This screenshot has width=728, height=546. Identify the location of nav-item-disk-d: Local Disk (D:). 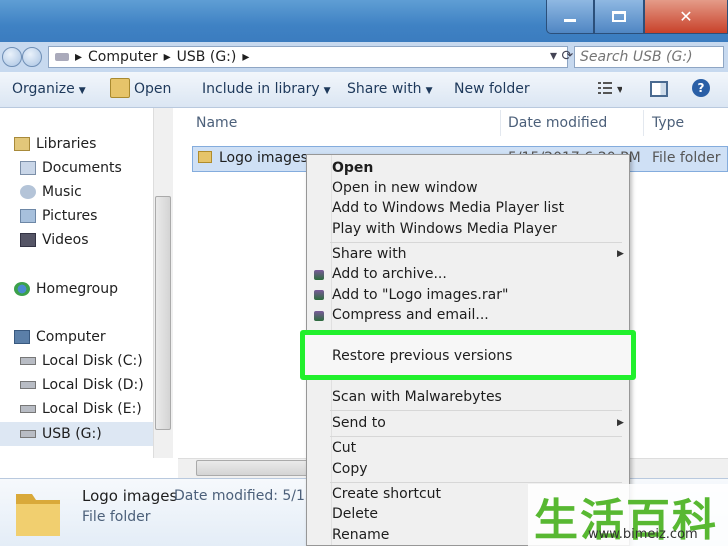
(82, 385).